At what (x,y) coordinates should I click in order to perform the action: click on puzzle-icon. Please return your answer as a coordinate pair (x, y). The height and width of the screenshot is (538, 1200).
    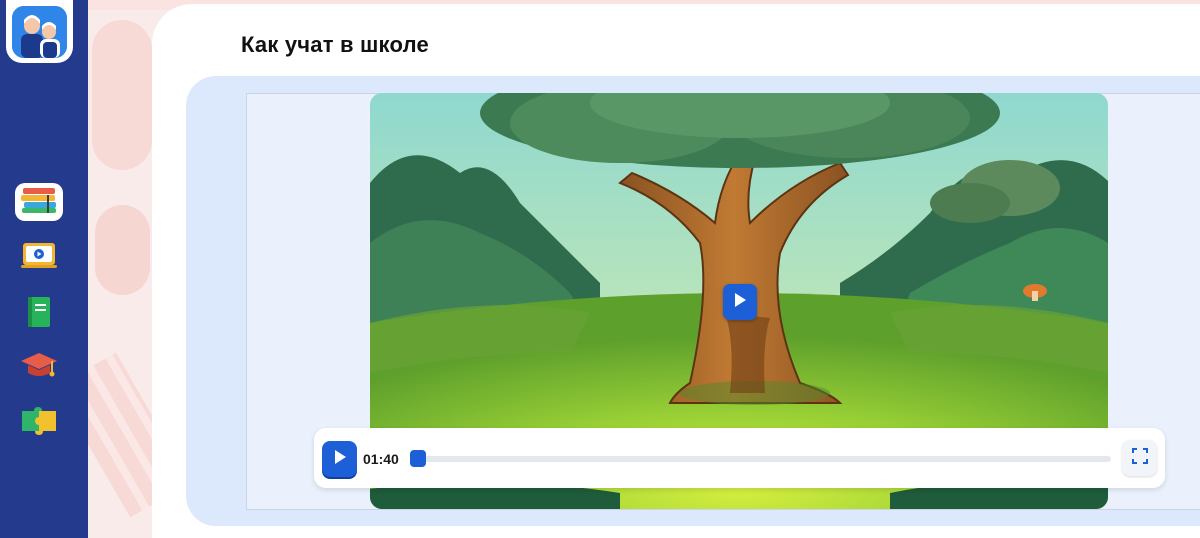
    Looking at the image, I should click on (39, 423).